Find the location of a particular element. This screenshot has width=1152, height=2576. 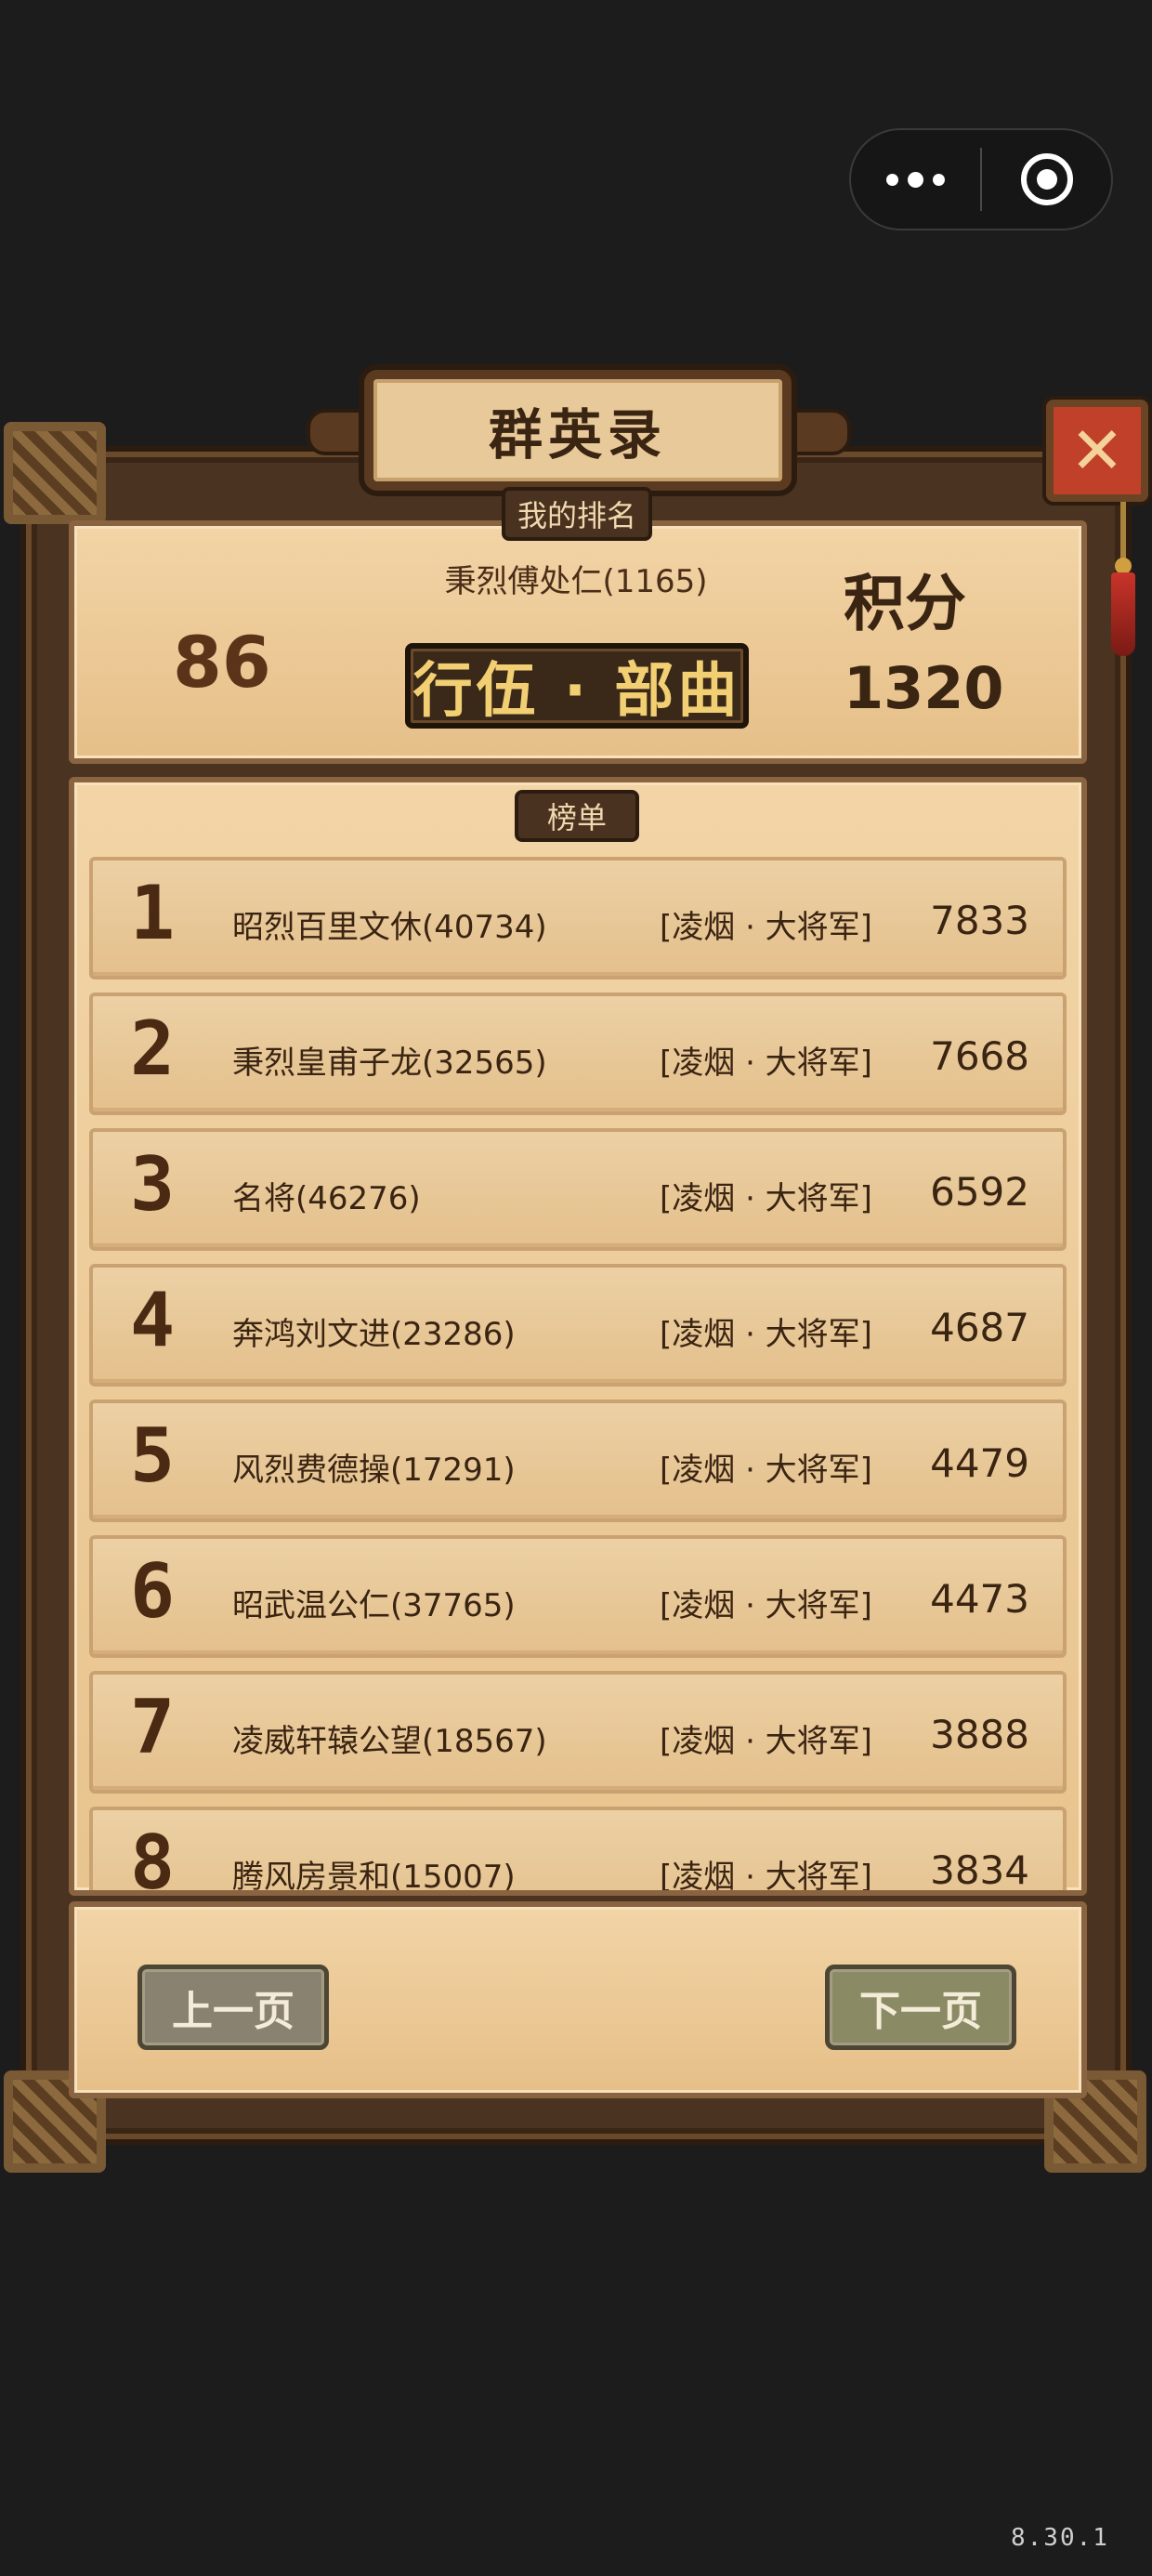

row-player-name: 昭武温公仁(37765) is located at coordinates (374, 1605).